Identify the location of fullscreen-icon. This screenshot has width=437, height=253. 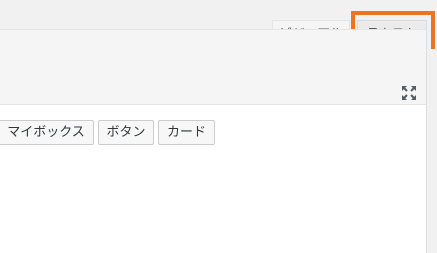
(409, 93).